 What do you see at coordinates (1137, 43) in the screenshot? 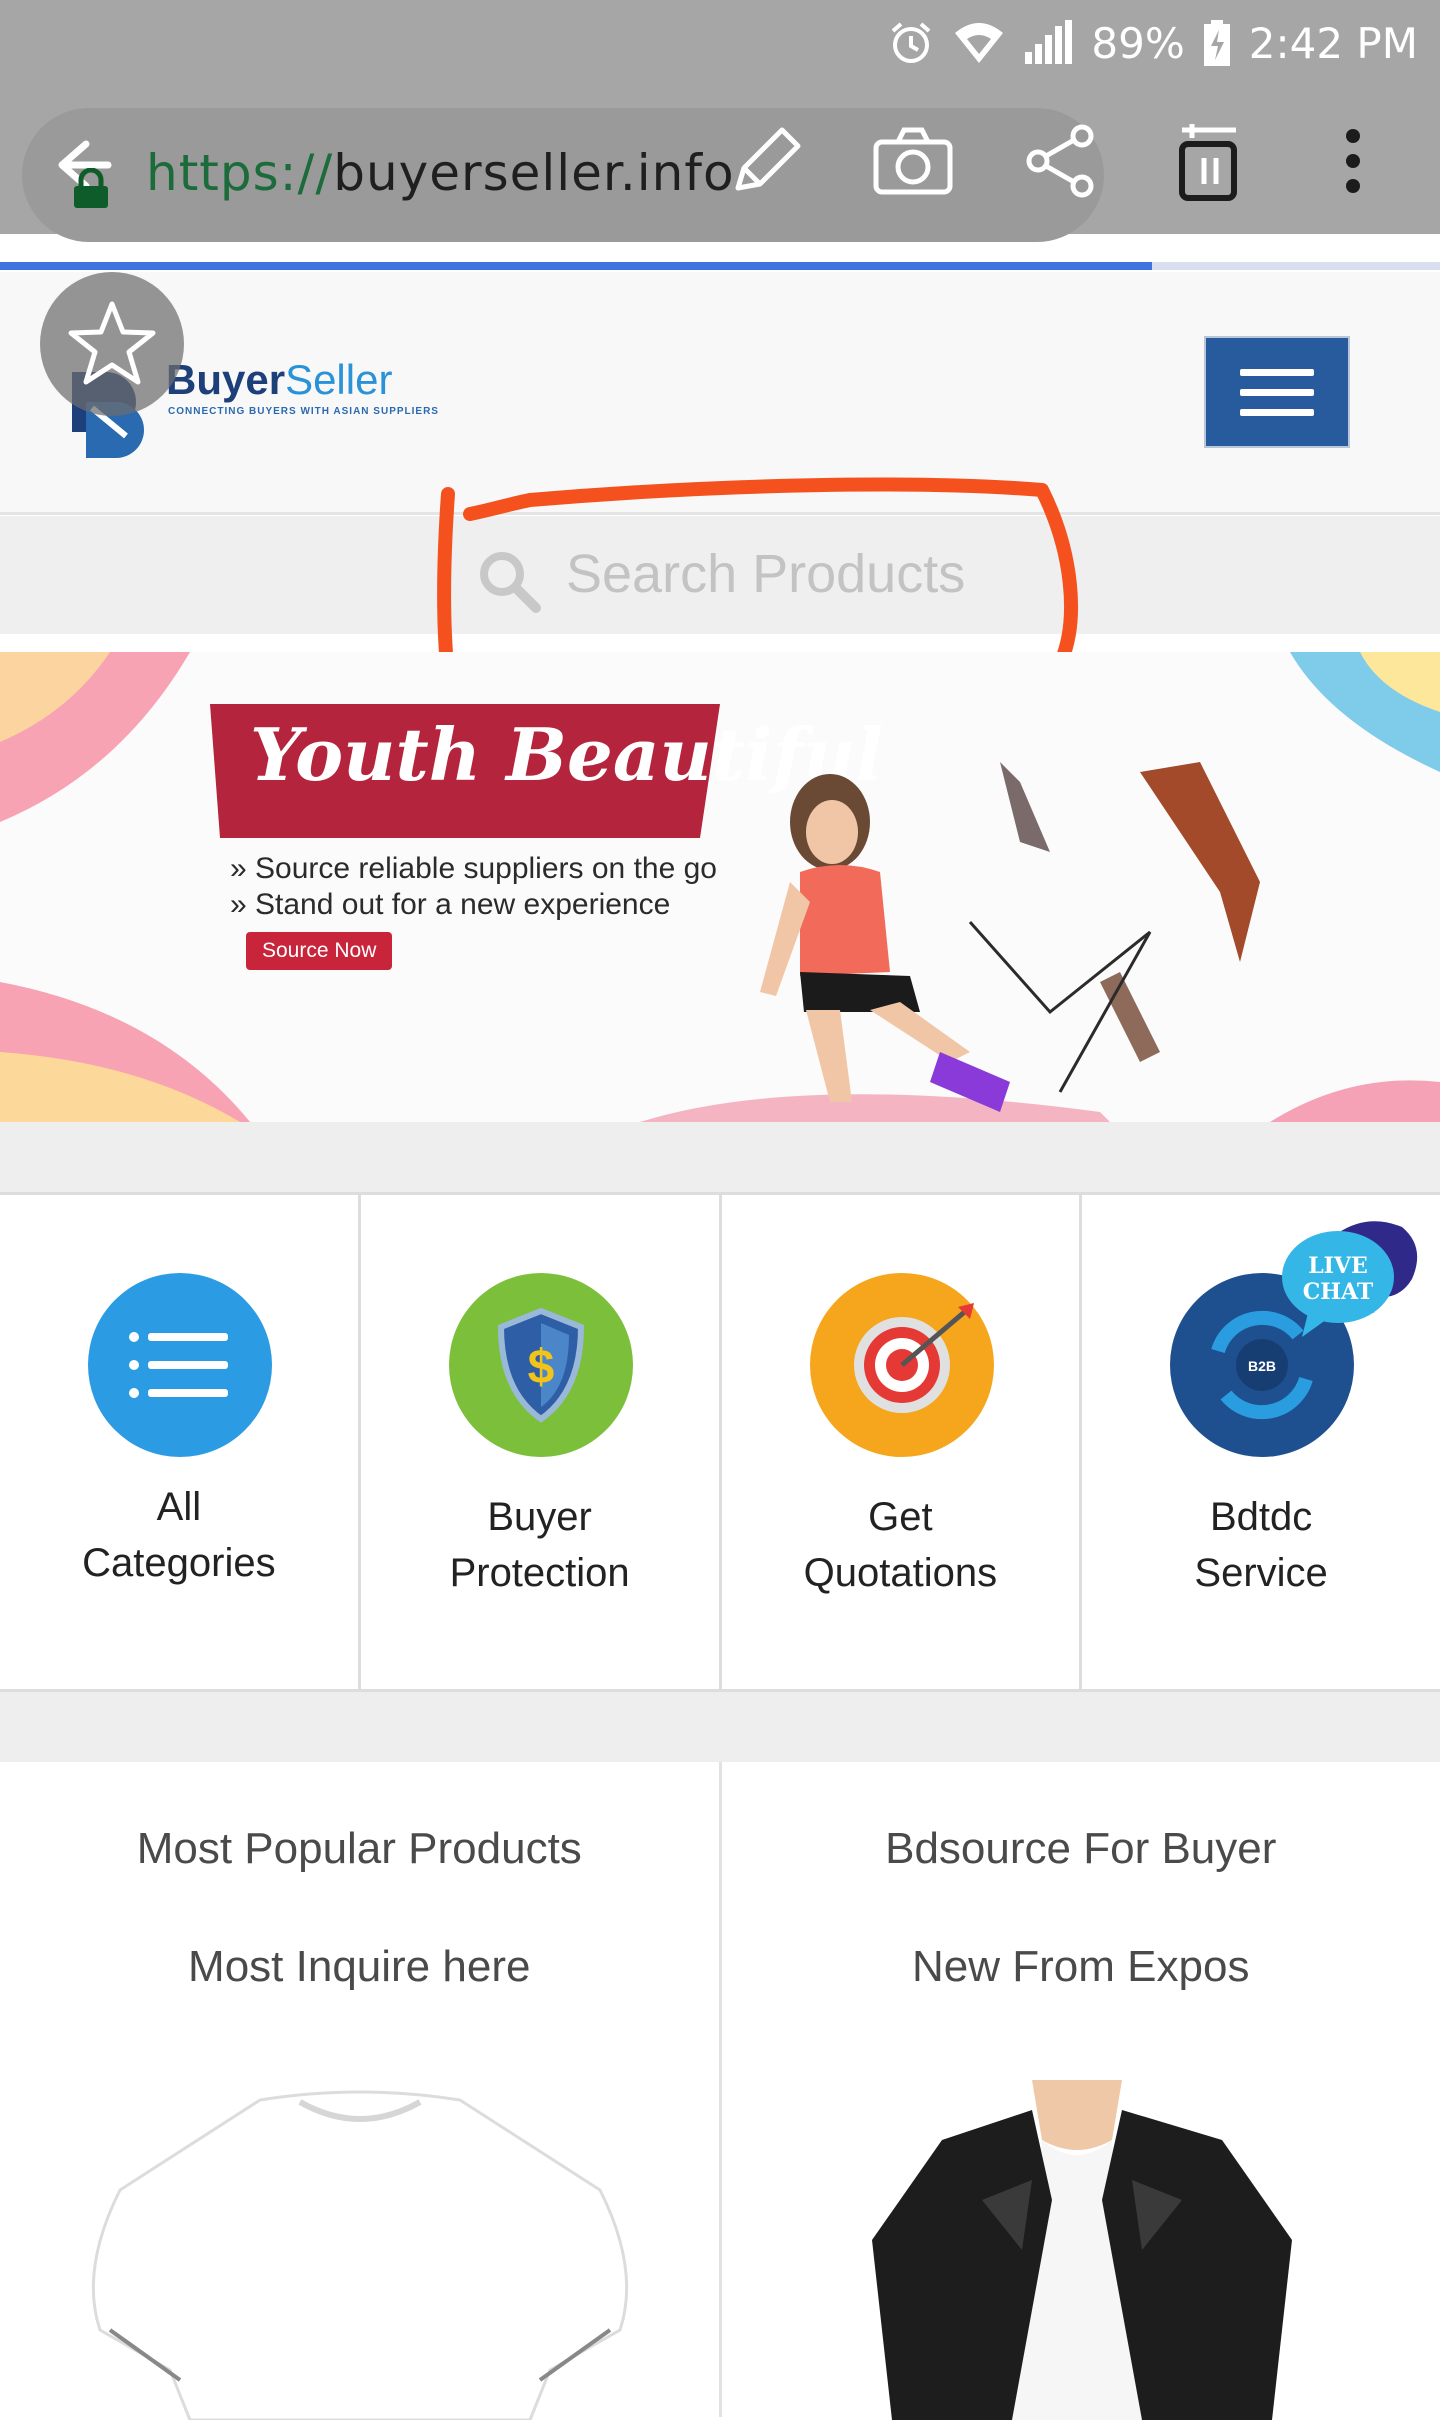
I see `battery-percent: 89%` at bounding box center [1137, 43].